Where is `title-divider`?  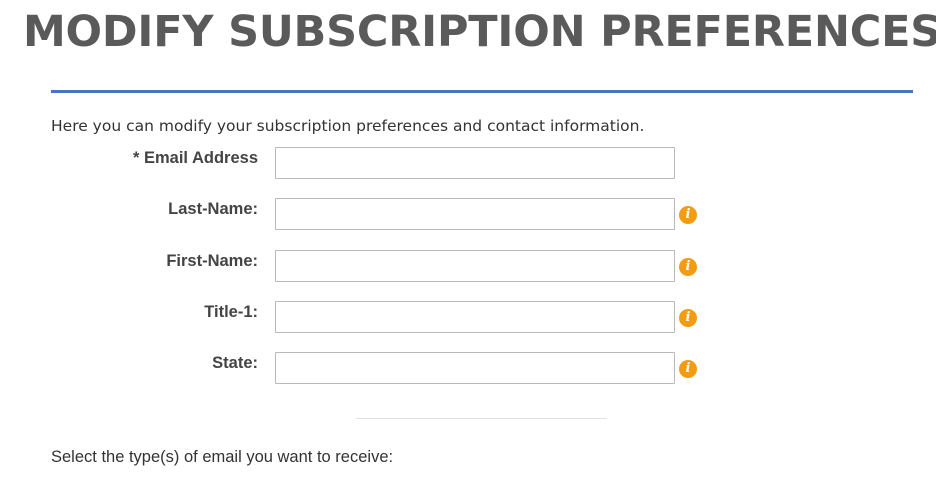 title-divider is located at coordinates (482, 91).